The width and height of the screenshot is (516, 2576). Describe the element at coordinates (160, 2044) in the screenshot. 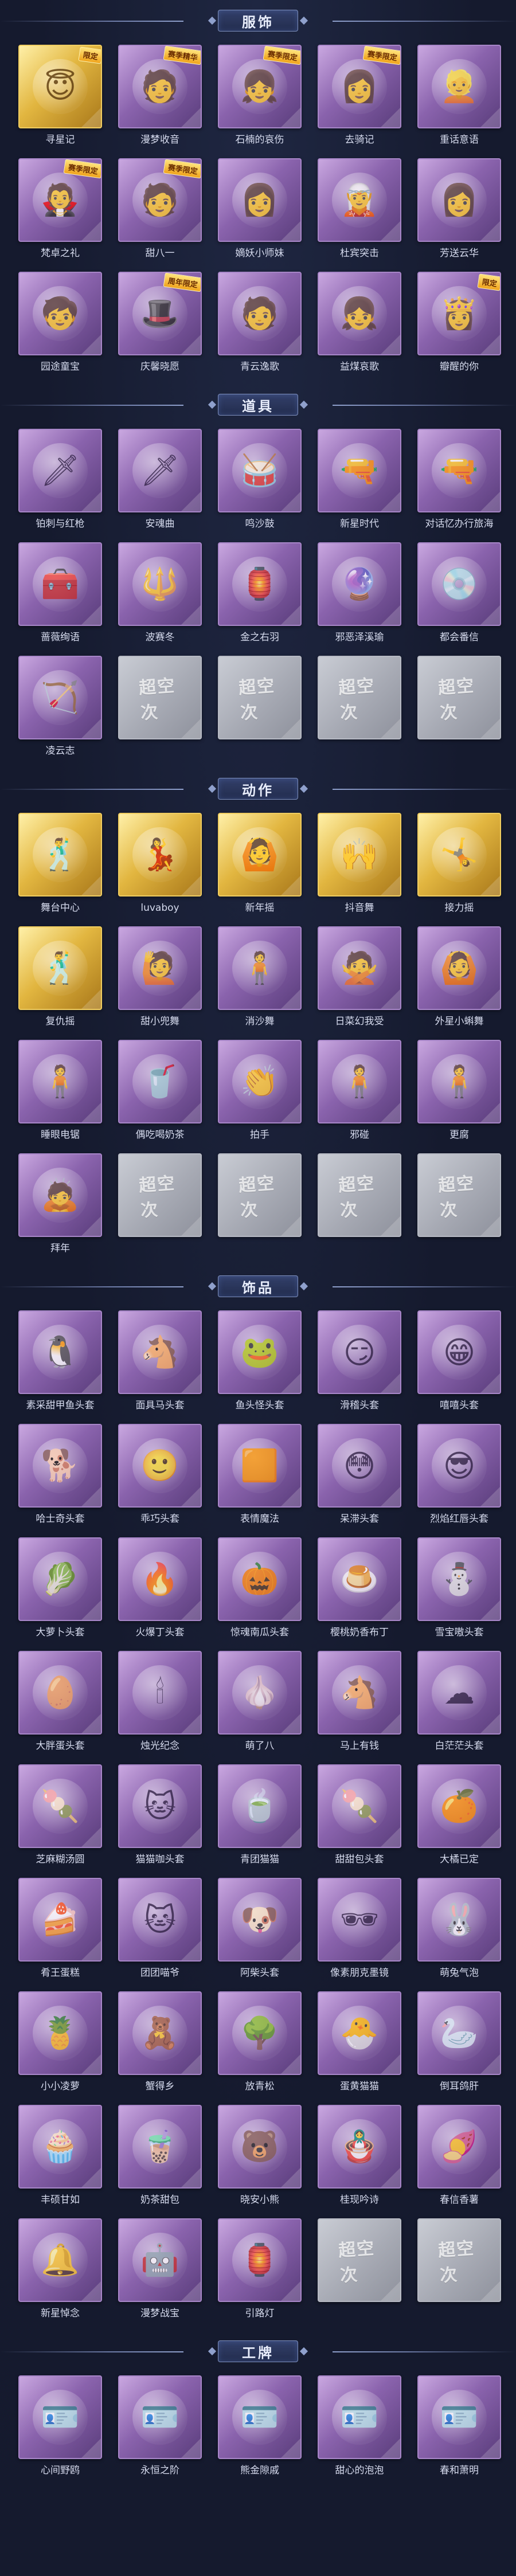

I see `item-card: 🧸 蟹得乡` at that location.